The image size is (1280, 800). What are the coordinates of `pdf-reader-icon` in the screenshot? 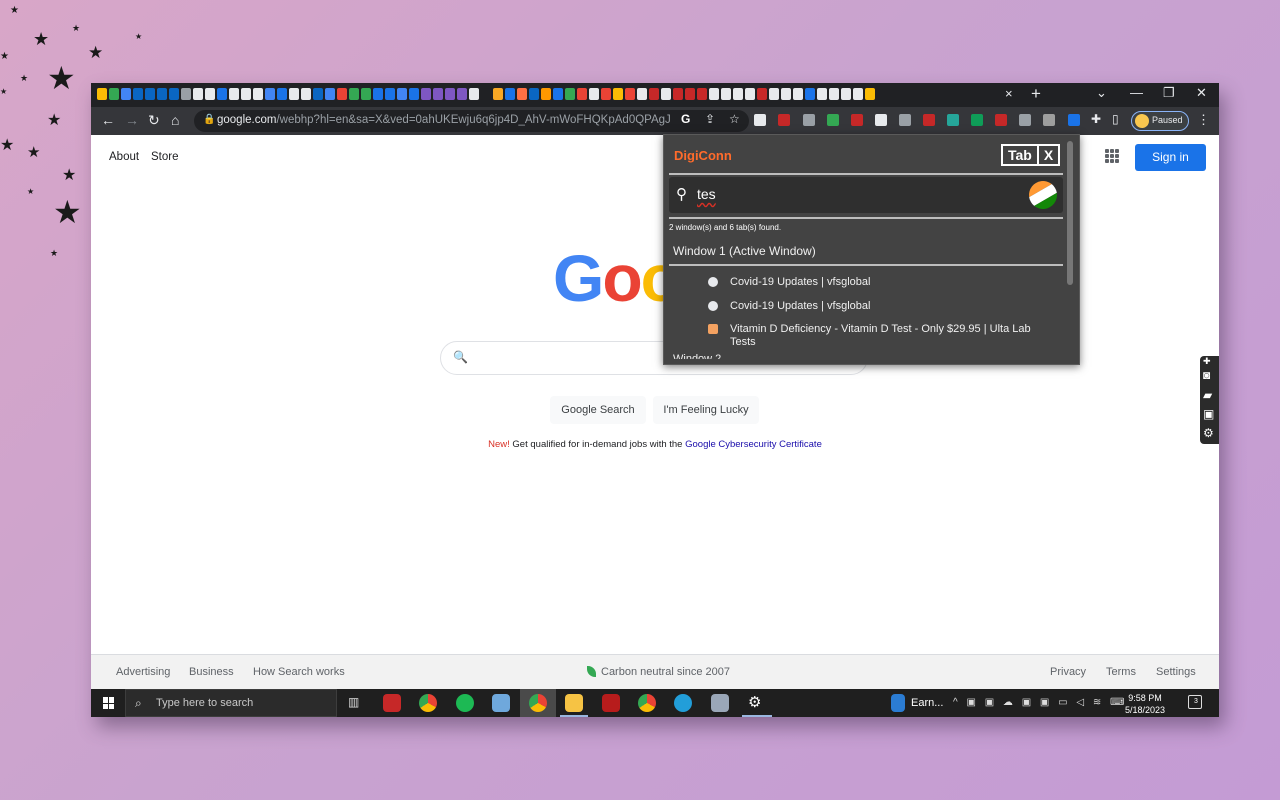 It's located at (392, 703).